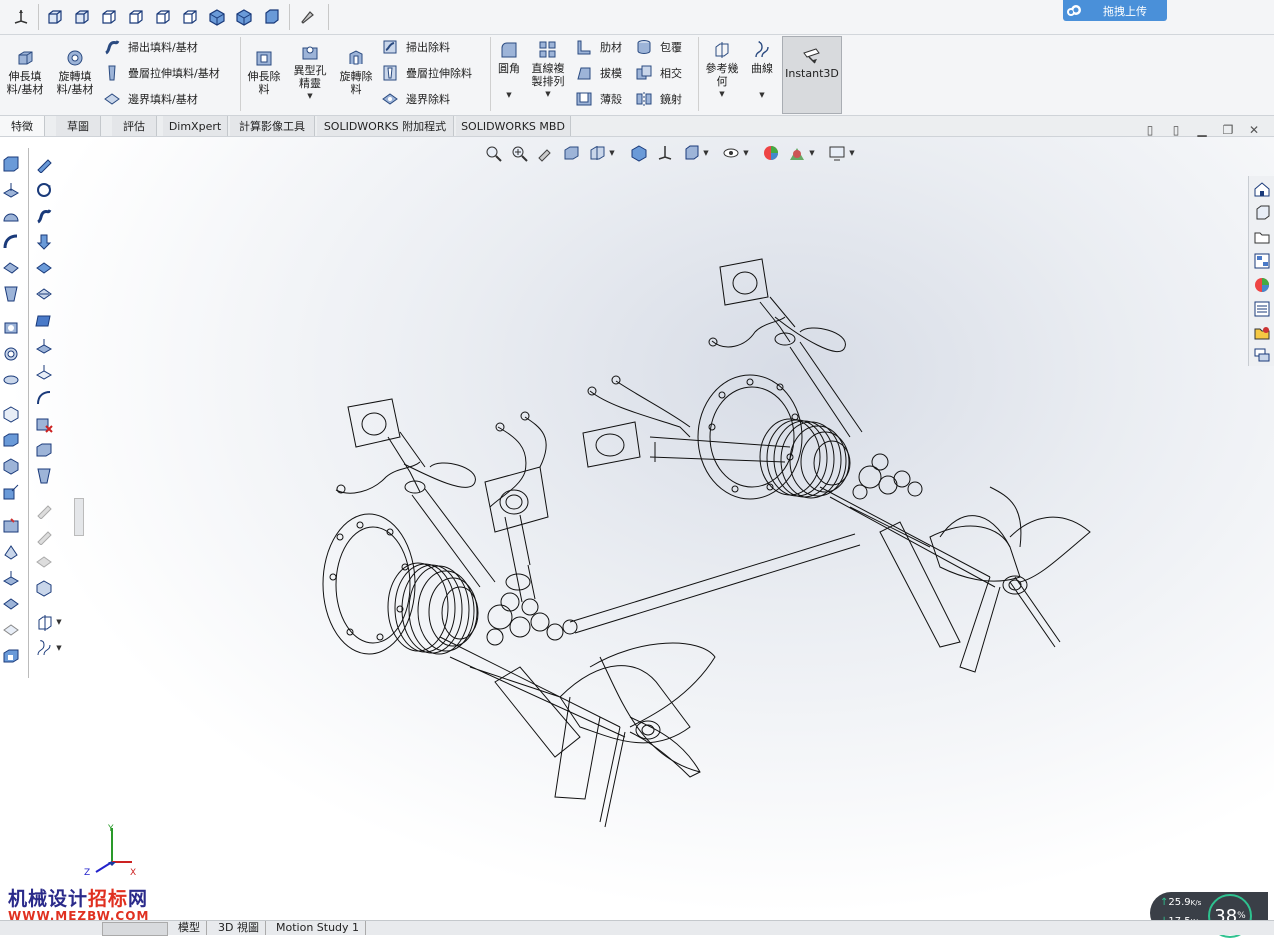 The width and height of the screenshot is (1274, 938). I want to click on split-icon, so click(11, 414).